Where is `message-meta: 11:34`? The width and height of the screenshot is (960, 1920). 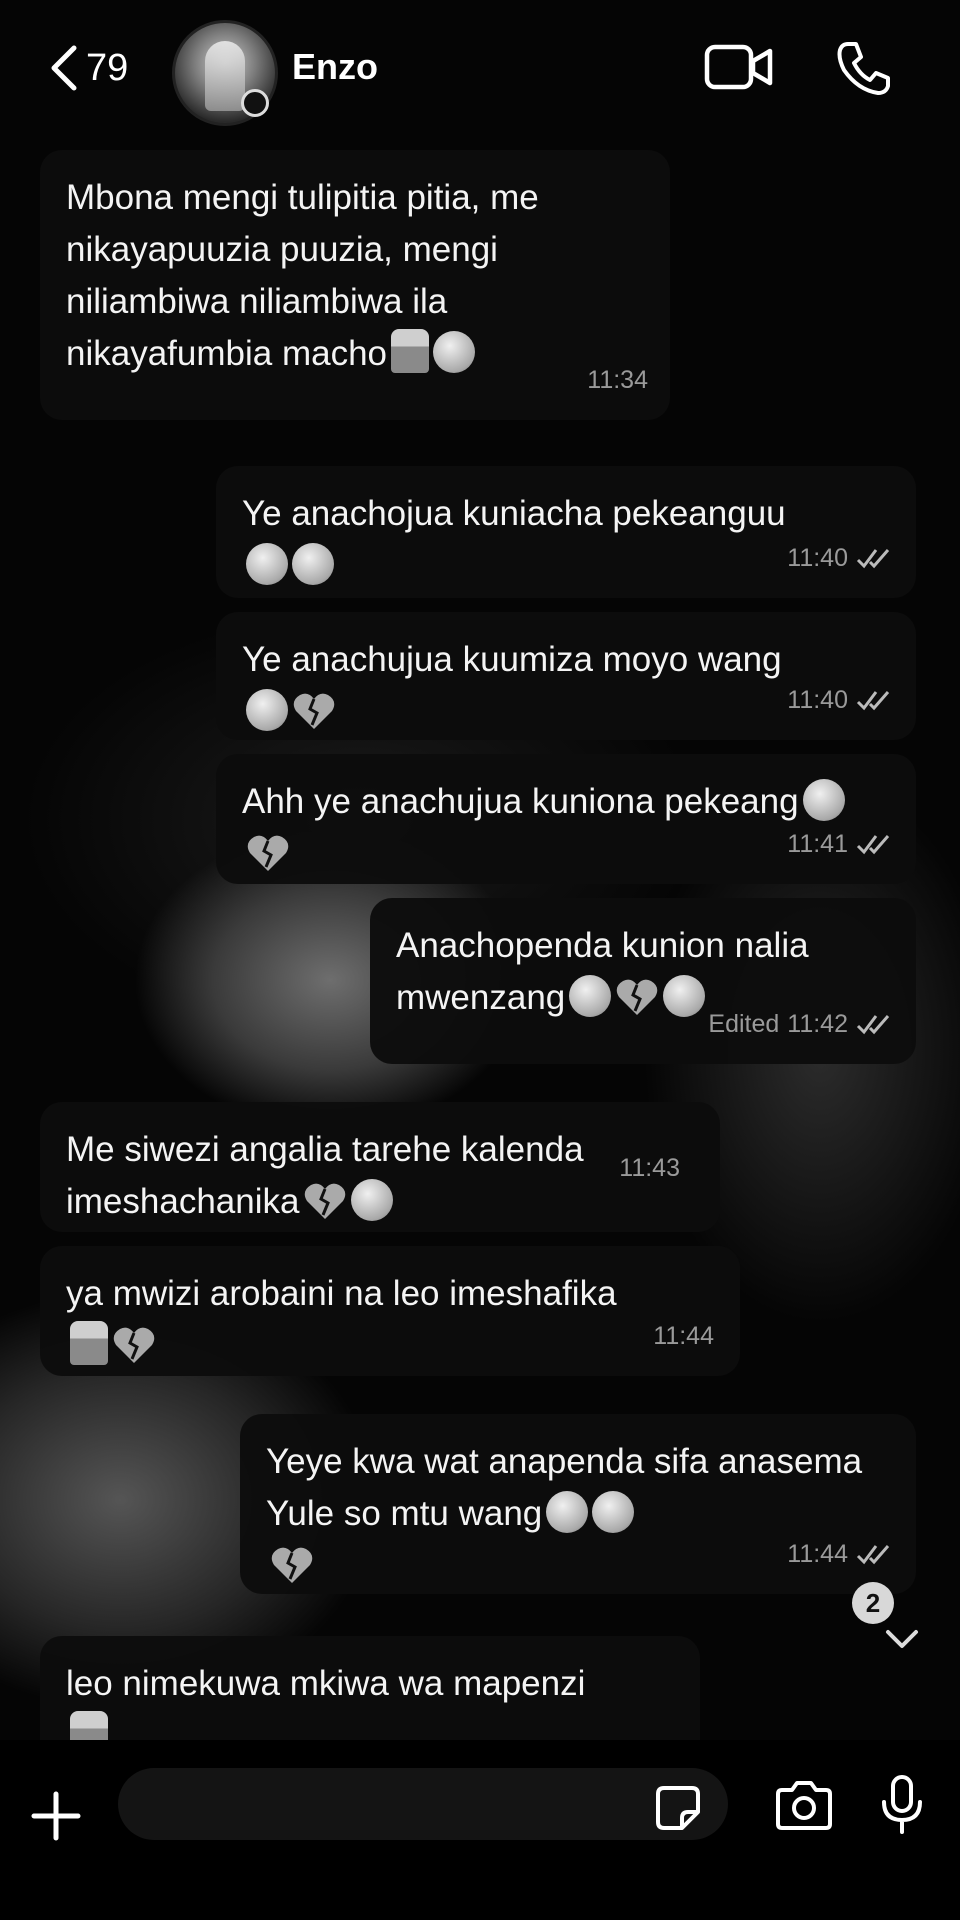 message-meta: 11:34 is located at coordinates (617, 380).